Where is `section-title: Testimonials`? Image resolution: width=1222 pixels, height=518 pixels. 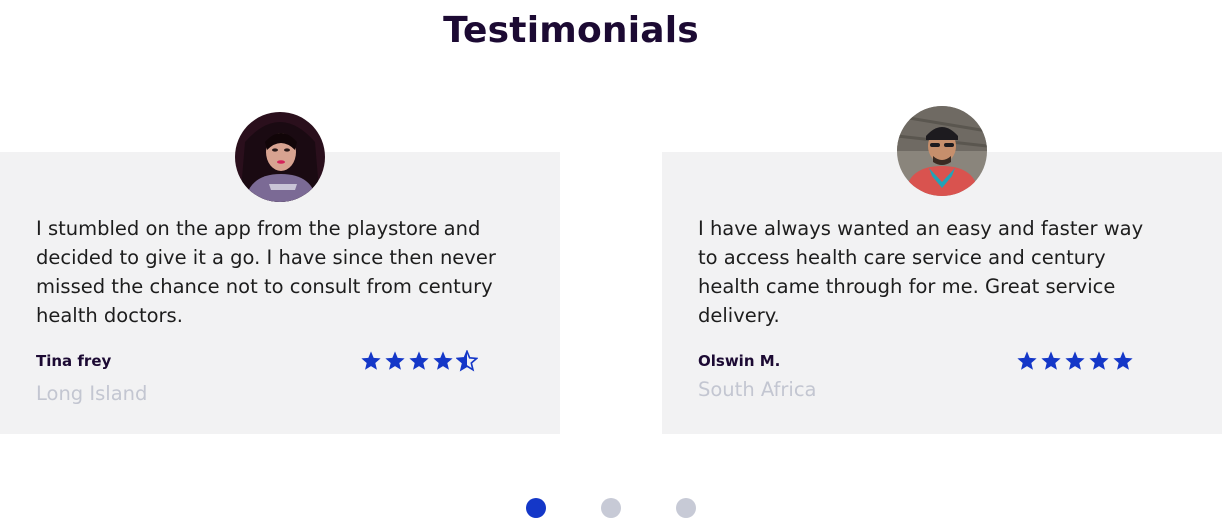 section-title: Testimonials is located at coordinates (571, 30).